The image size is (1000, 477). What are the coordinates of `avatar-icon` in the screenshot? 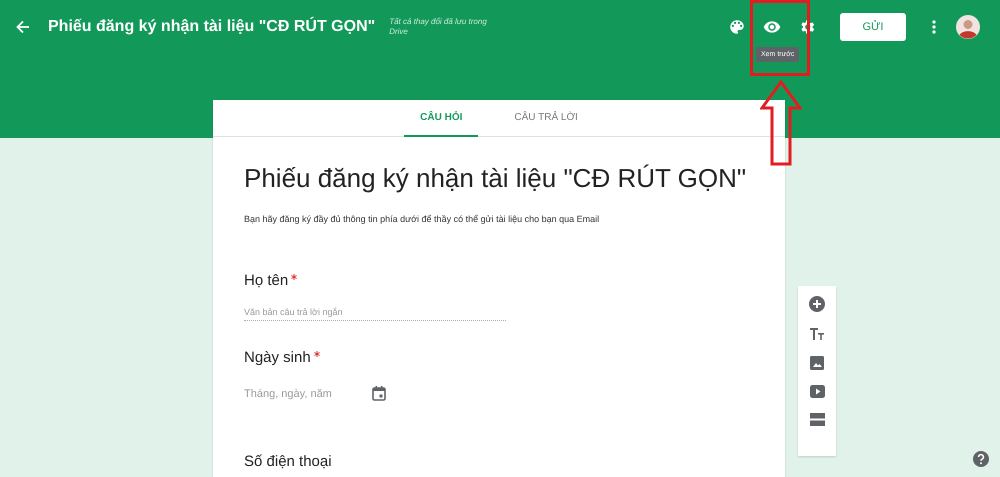 It's located at (968, 27).